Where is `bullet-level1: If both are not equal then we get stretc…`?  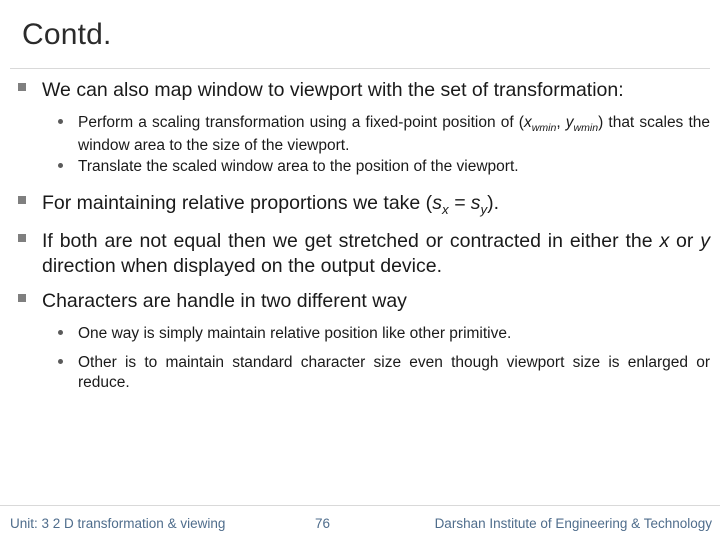 bullet-level1: If both are not equal then we get stretc… is located at coordinates (363, 254).